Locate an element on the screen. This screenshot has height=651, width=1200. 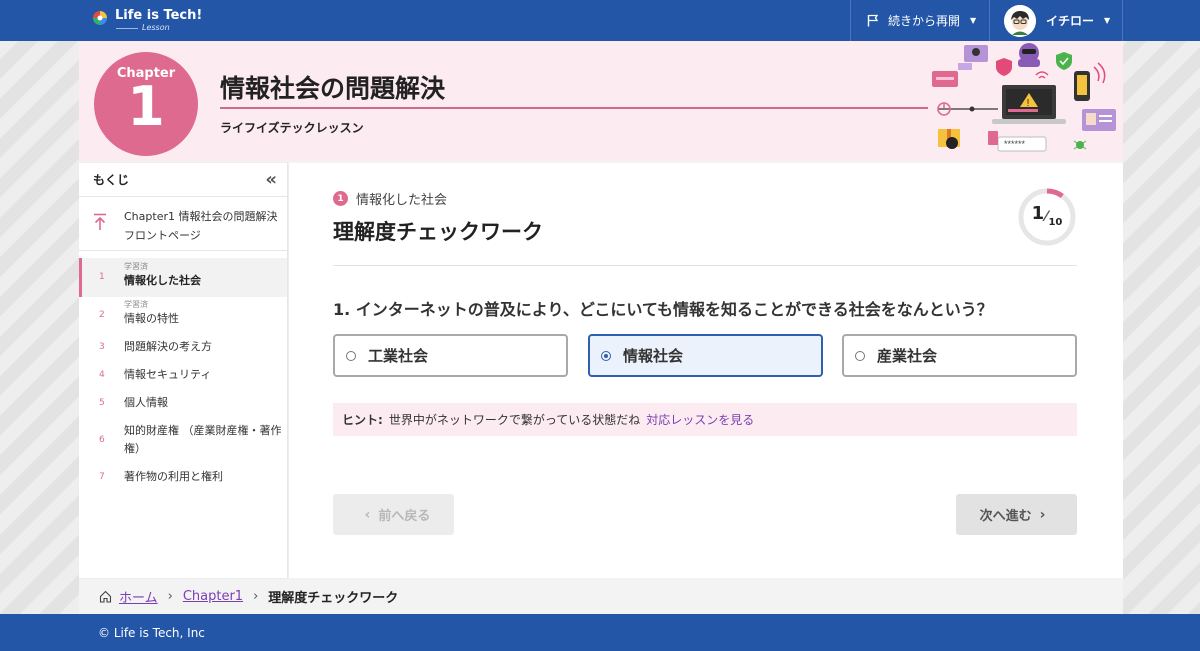
item-number: 3 is located at coordinates (102, 347).